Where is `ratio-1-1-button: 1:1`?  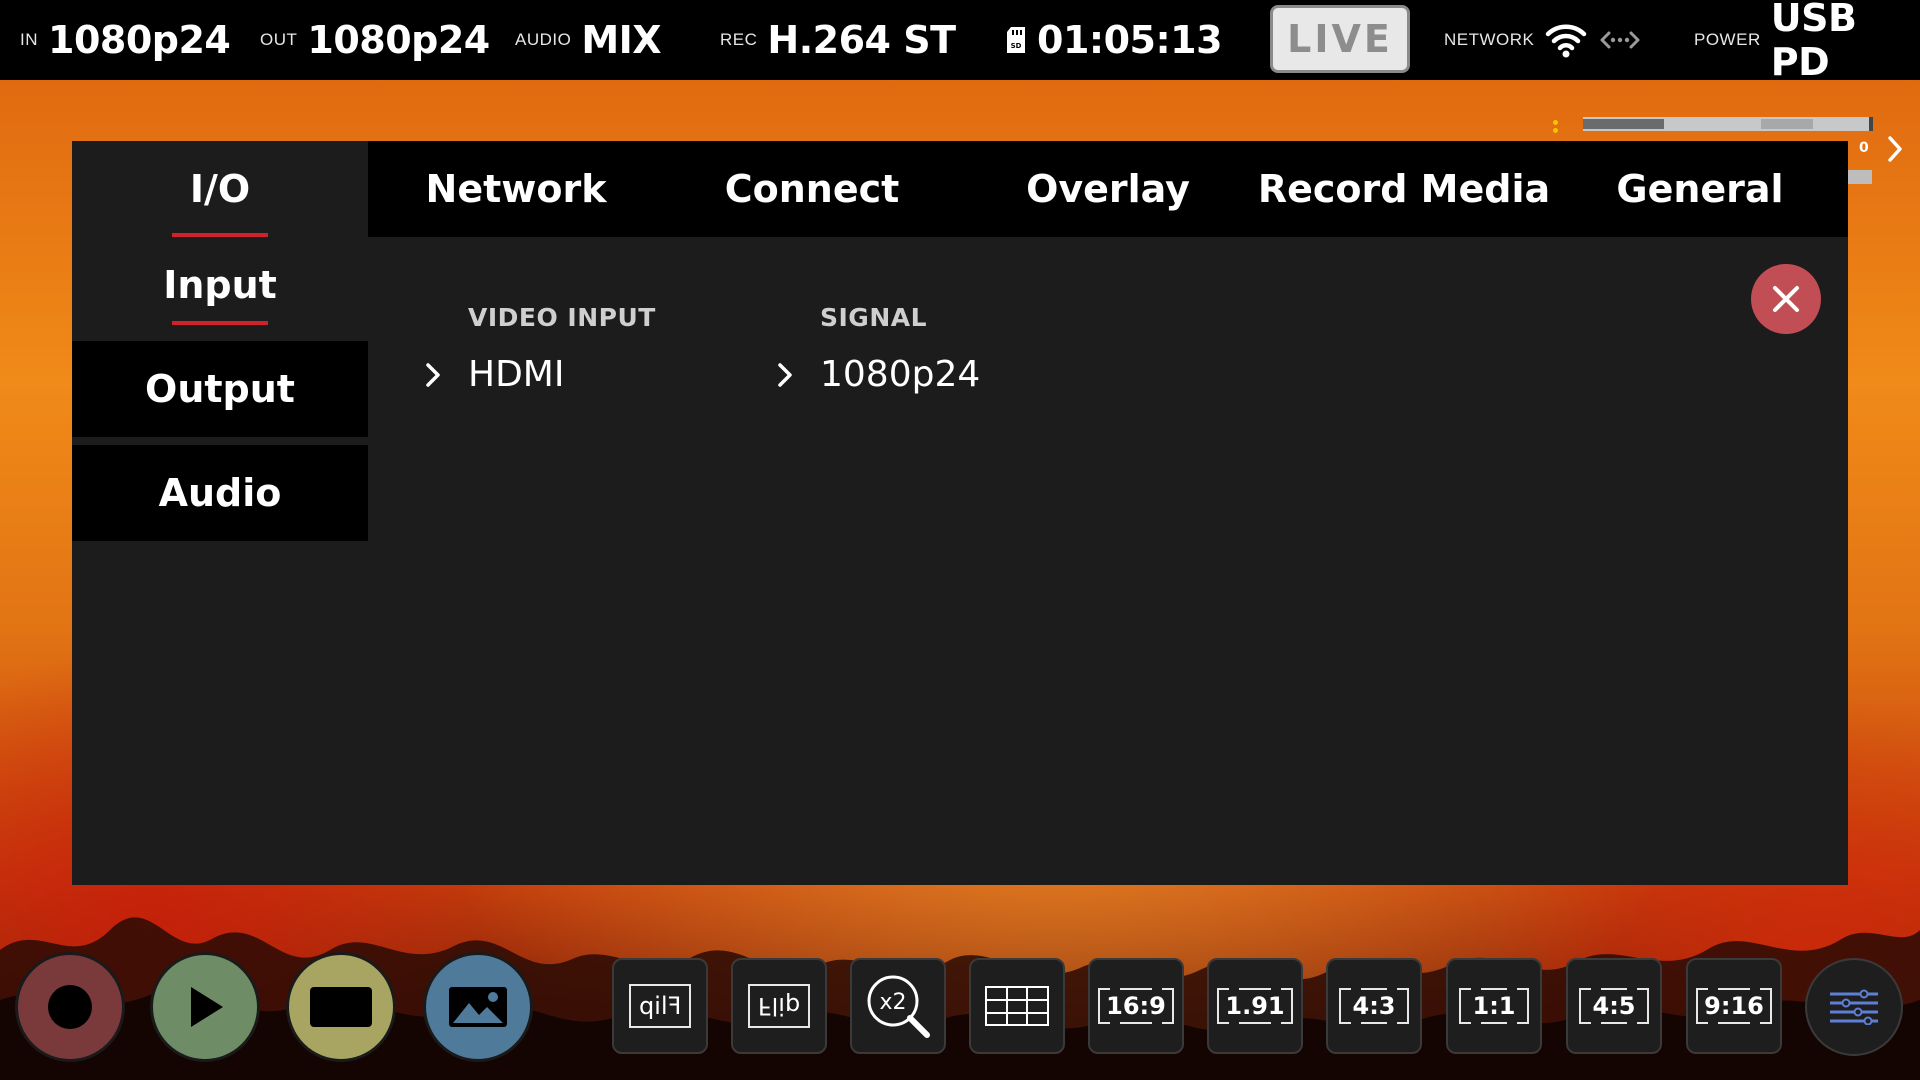
ratio-1-1-button: 1:1 is located at coordinates (1494, 1006).